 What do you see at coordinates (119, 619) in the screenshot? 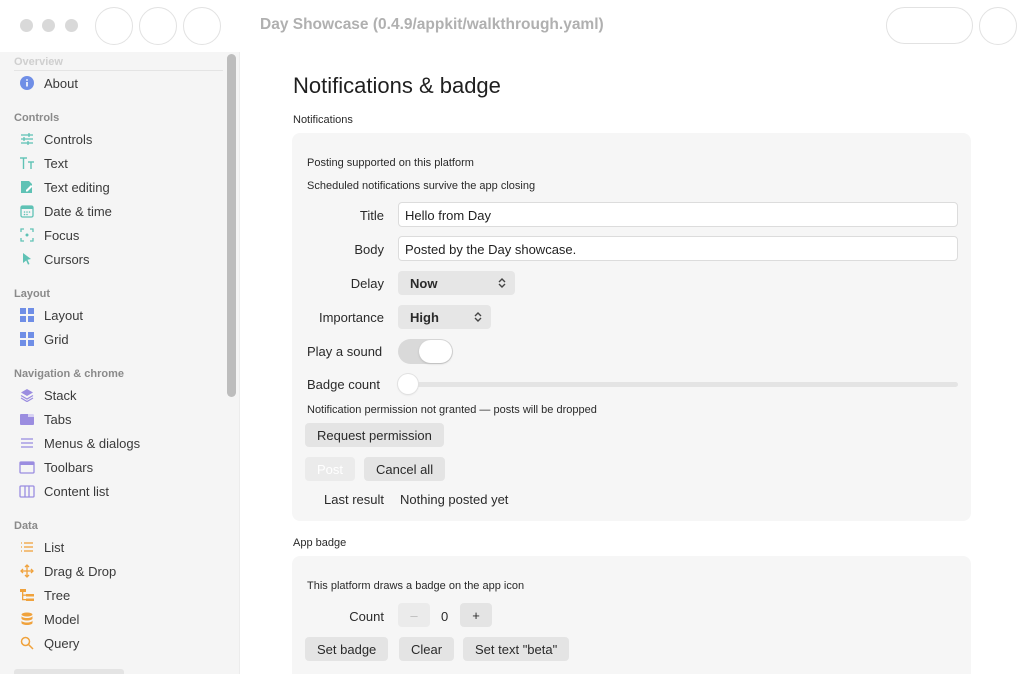
I see `sidebar-item-model: Model` at bounding box center [119, 619].